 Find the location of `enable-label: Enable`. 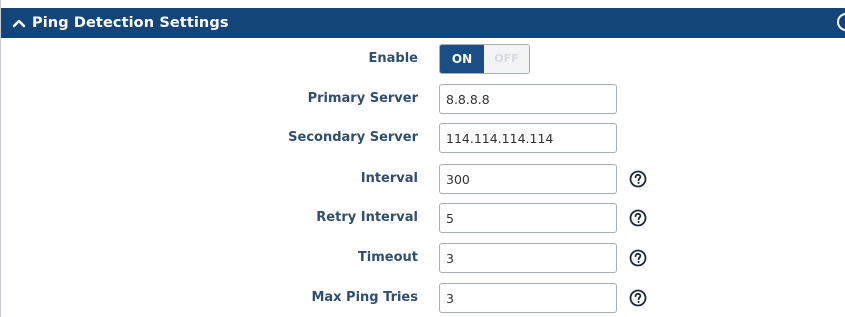

enable-label: Enable is located at coordinates (393, 58).